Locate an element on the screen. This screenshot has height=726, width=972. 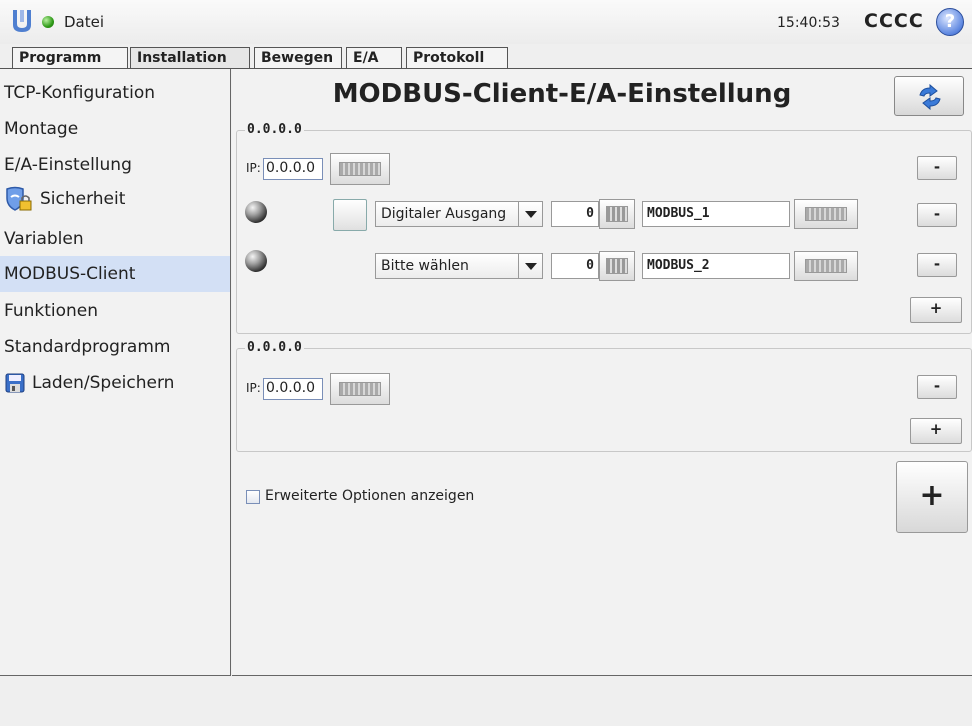
tab-protokoll: Protokoll is located at coordinates (457, 58).